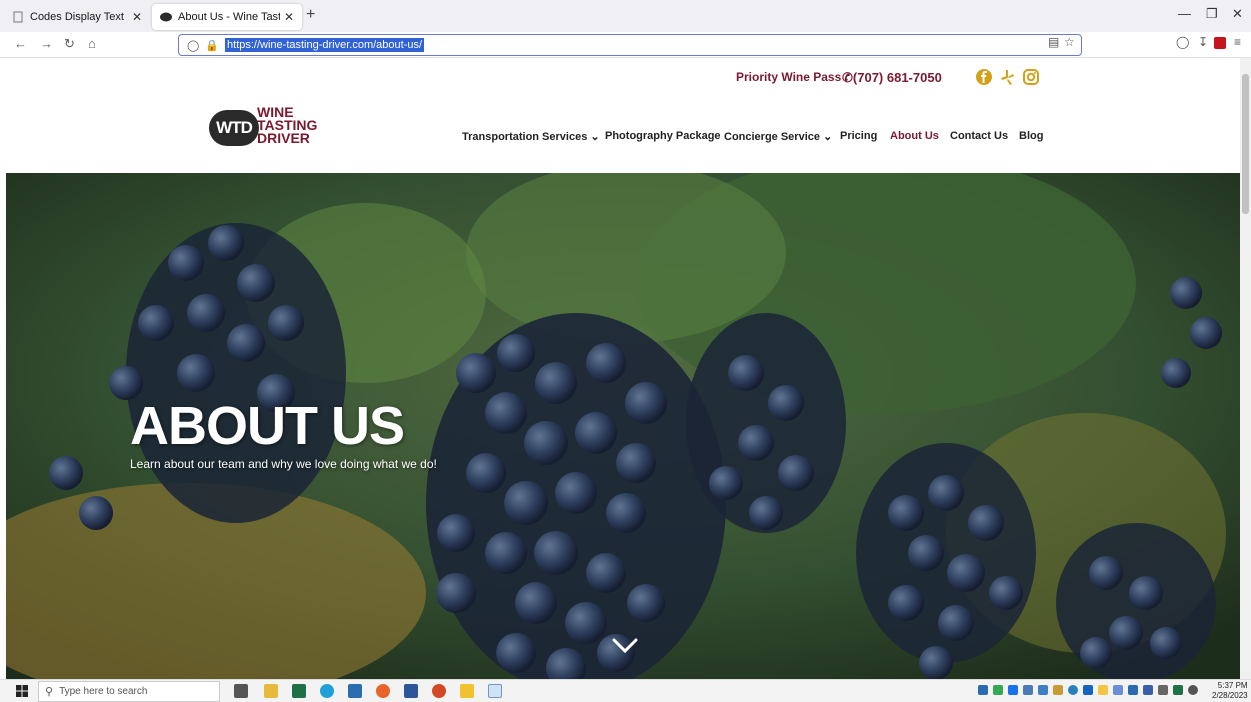 This screenshot has width=1251, height=702. I want to click on clock-date: 2/28/2023, so click(1230, 695).